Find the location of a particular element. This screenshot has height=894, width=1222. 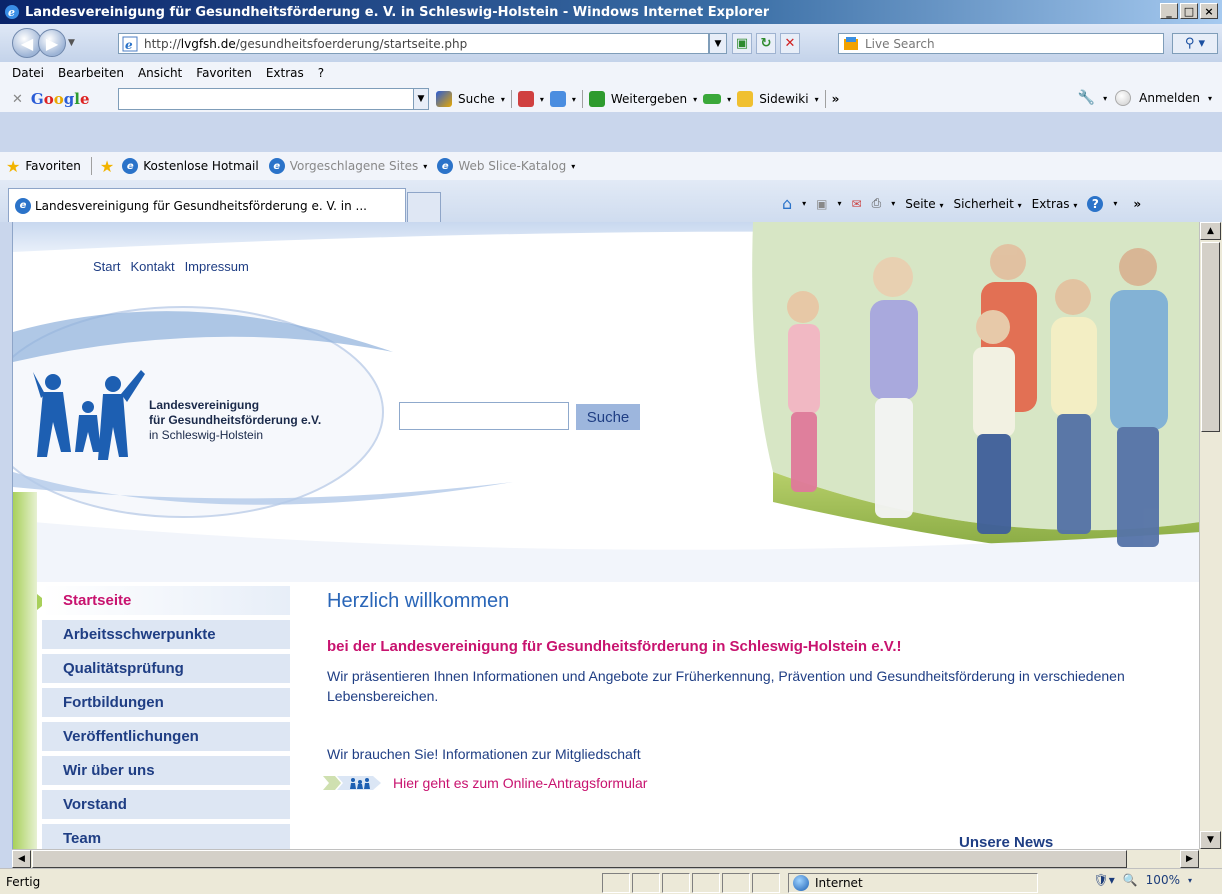

scroll-down-icon: ▼ is located at coordinates (1210, 840).